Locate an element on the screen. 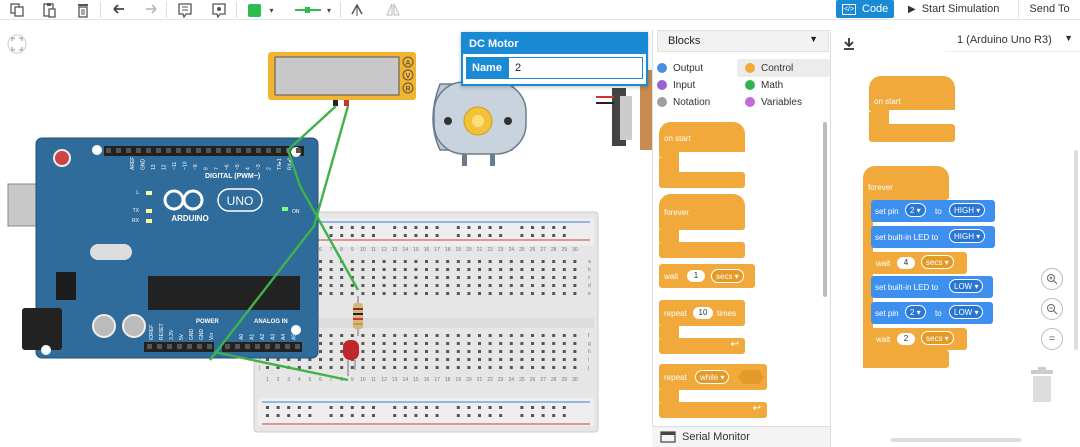 This screenshot has height=447, width=1080. category-math: Math is located at coordinates (764, 85).